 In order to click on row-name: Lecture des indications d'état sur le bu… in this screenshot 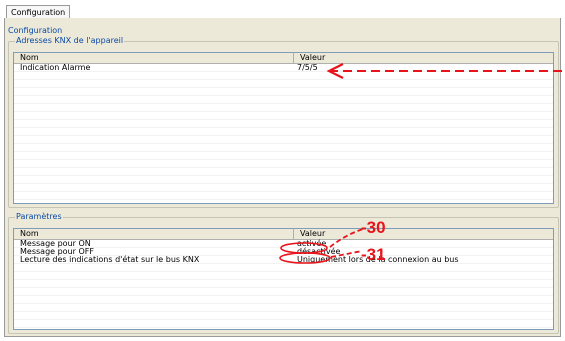, I will do `click(110, 259)`.